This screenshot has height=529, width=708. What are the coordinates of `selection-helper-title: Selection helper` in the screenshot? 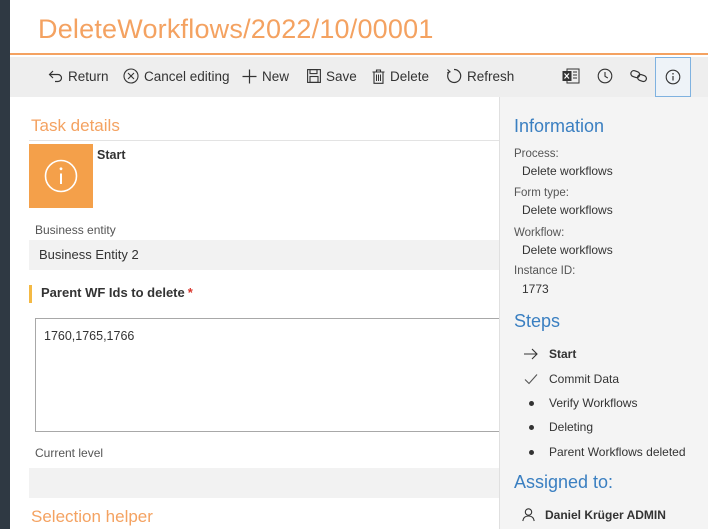 It's located at (92, 516).